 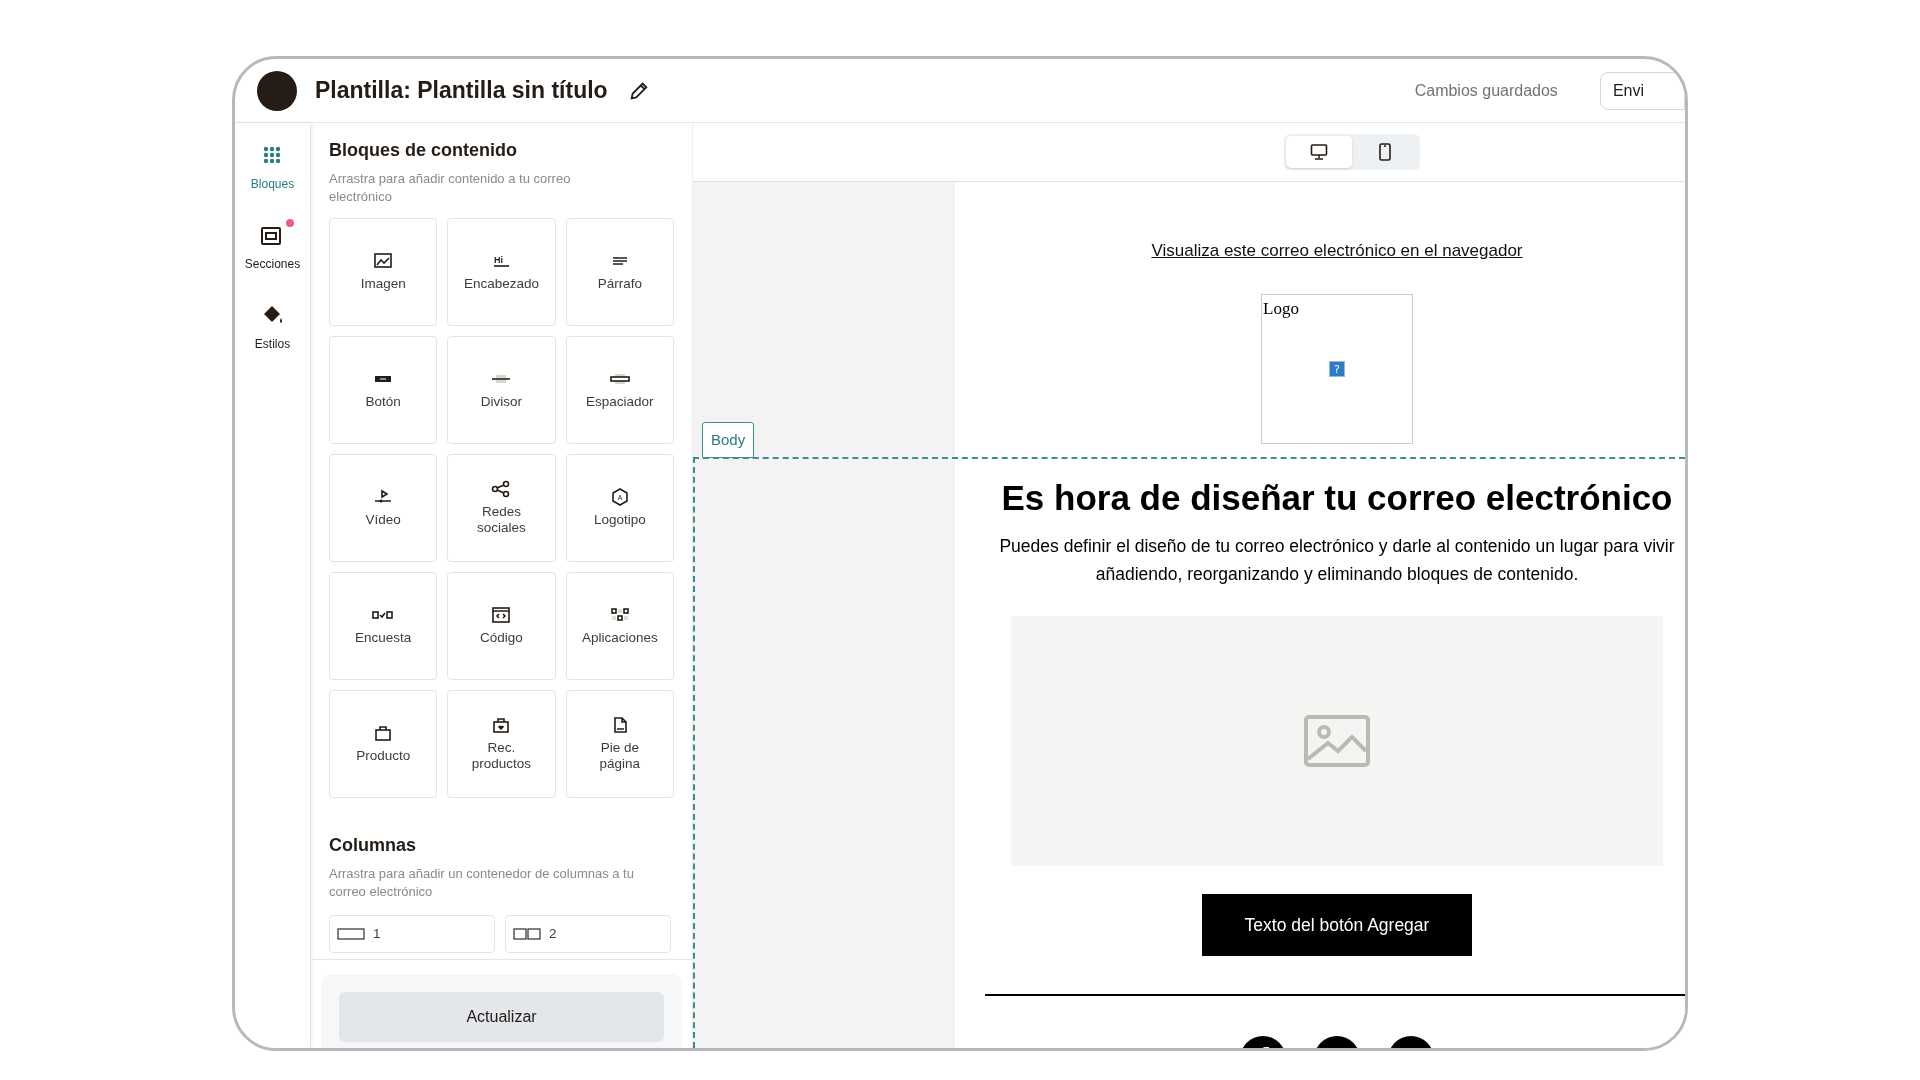 I want to click on panel-heading: Bloques de contenido, so click(x=423, y=150).